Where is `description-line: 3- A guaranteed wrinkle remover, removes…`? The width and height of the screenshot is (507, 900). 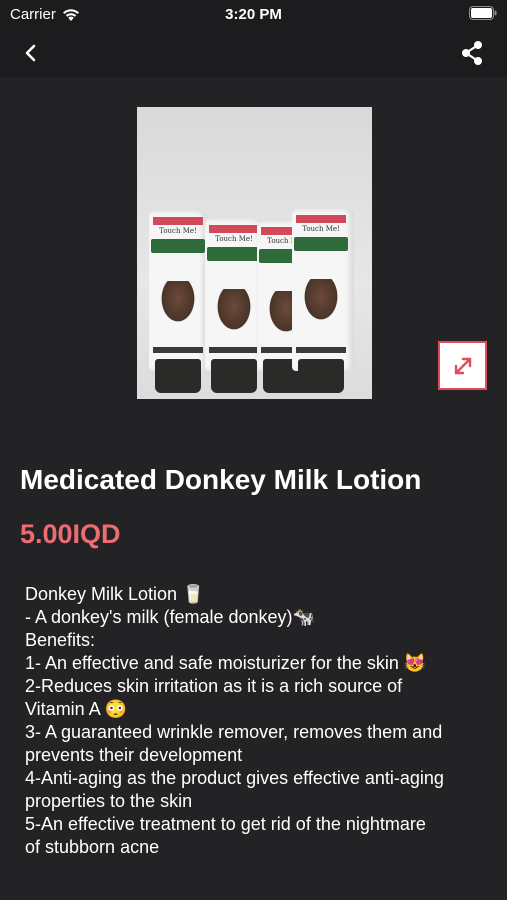 description-line: 3- A guaranteed wrinkle remover, removes… is located at coordinates (234, 732).